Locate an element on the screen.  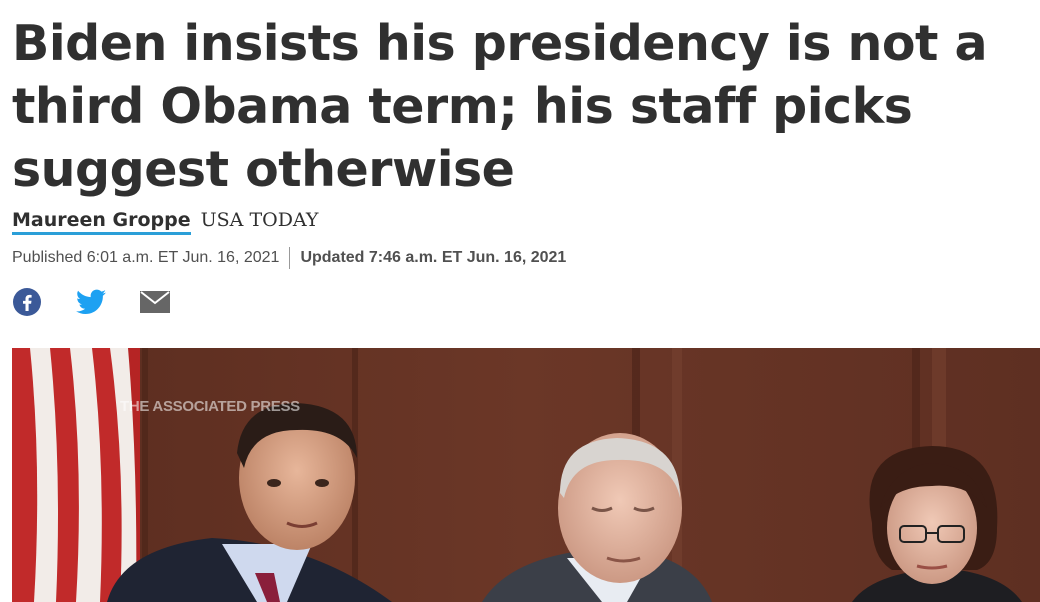
photo-watermark: THE ASSOCIATED PRESS is located at coordinates (210, 406).